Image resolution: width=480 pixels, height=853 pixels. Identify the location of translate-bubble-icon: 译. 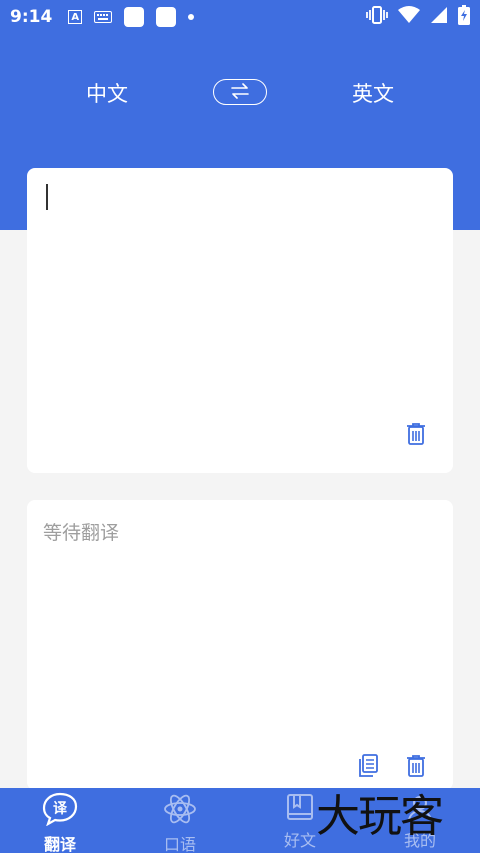
(60, 811).